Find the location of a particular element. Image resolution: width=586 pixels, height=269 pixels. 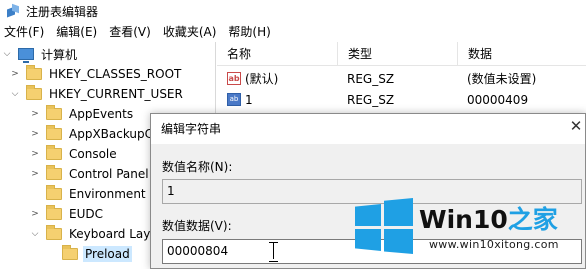

tree-label: 计算机 is located at coordinates (59, 54).